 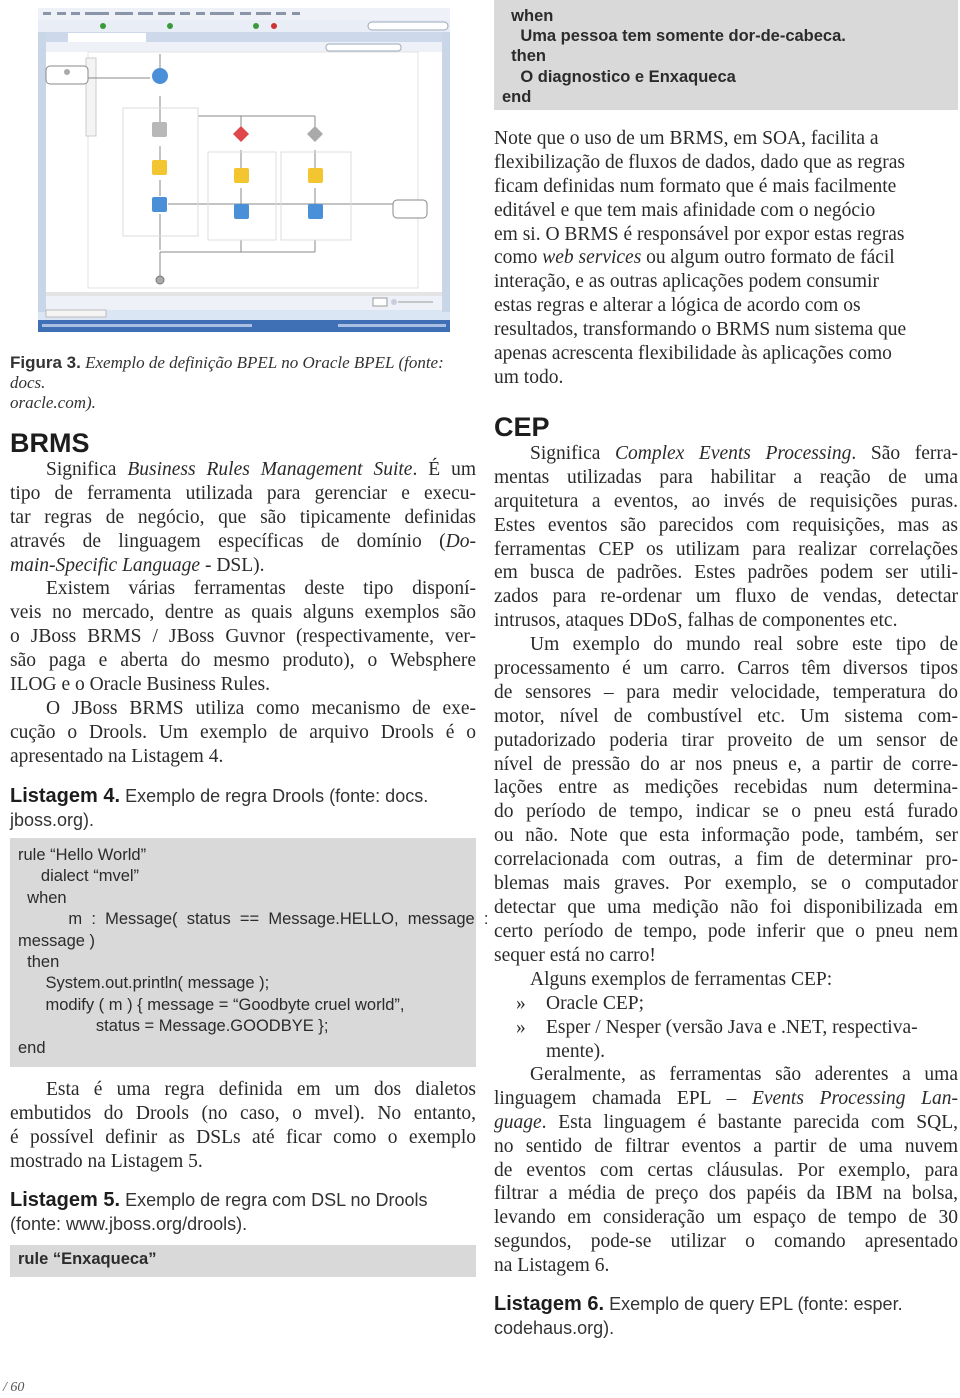 I want to click on listing-5-code: rule “Enxaqueca”, so click(x=243, y=1261).